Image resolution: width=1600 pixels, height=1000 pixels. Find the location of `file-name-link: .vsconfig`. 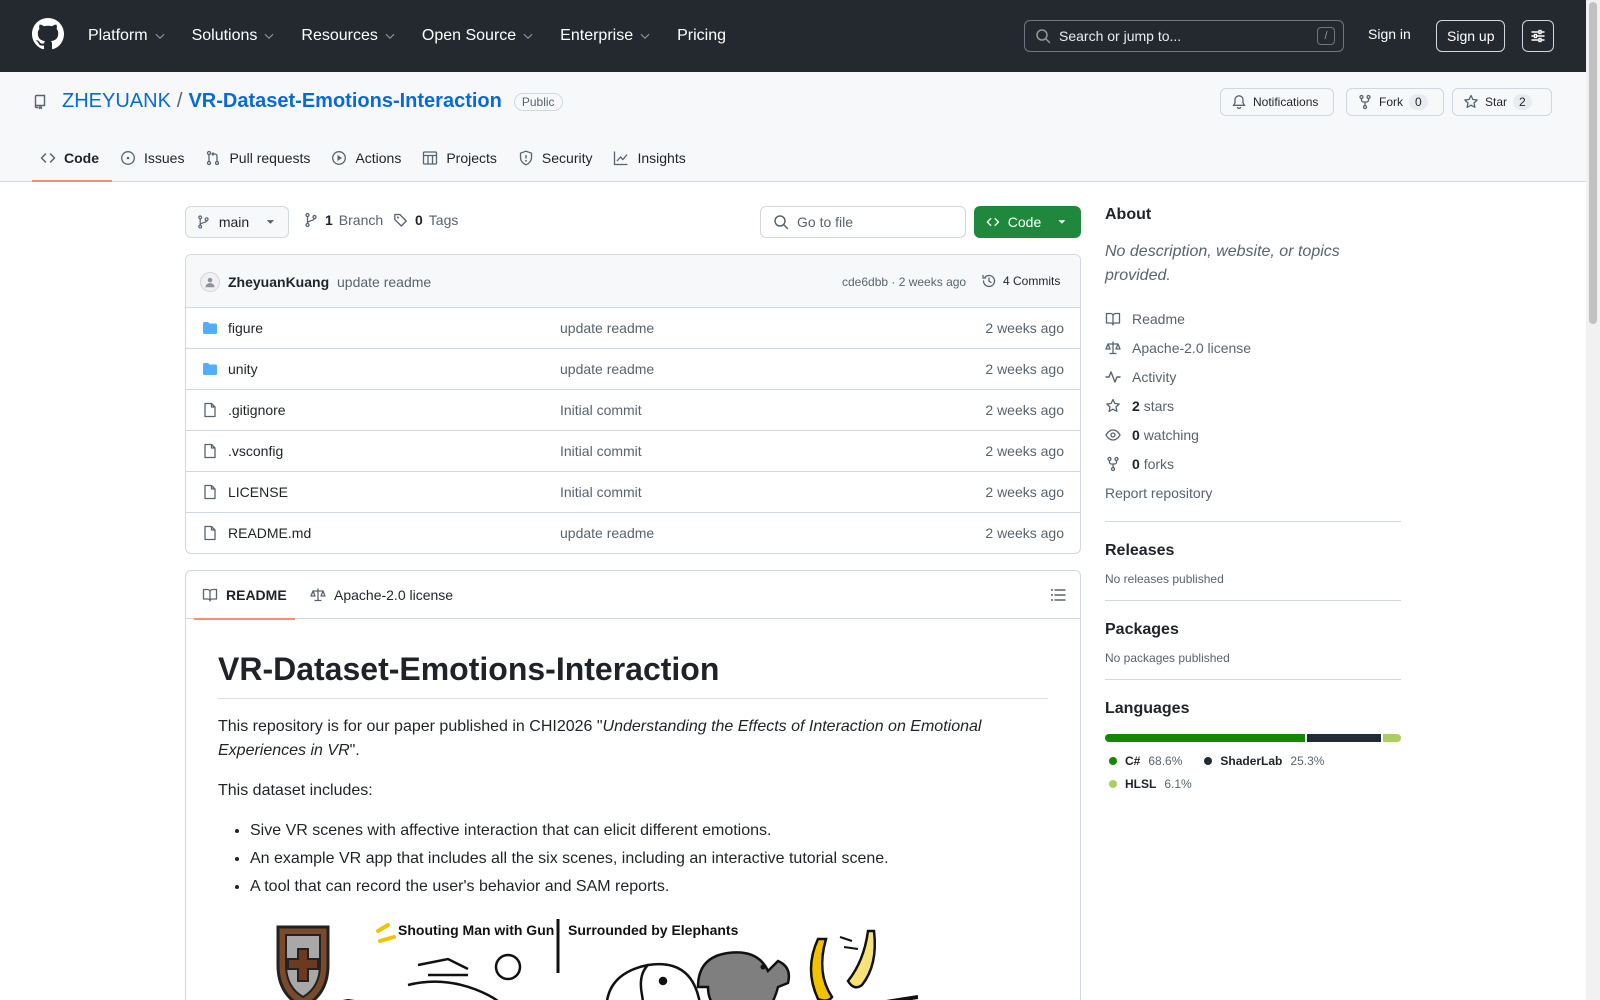

file-name-link: .vsconfig is located at coordinates (255, 451).